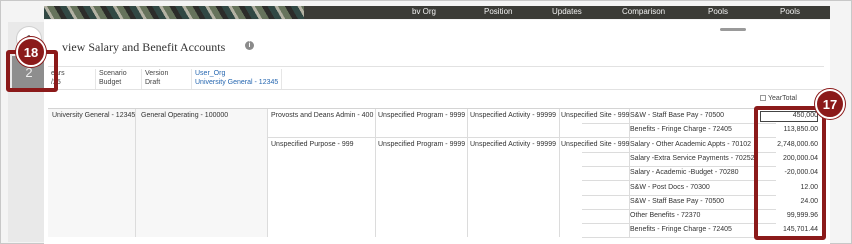 The height and width of the screenshot is (244, 852). Describe the element at coordinates (670, 187) in the screenshot. I see `account-label: S&W - Post Docs - 70300` at that location.